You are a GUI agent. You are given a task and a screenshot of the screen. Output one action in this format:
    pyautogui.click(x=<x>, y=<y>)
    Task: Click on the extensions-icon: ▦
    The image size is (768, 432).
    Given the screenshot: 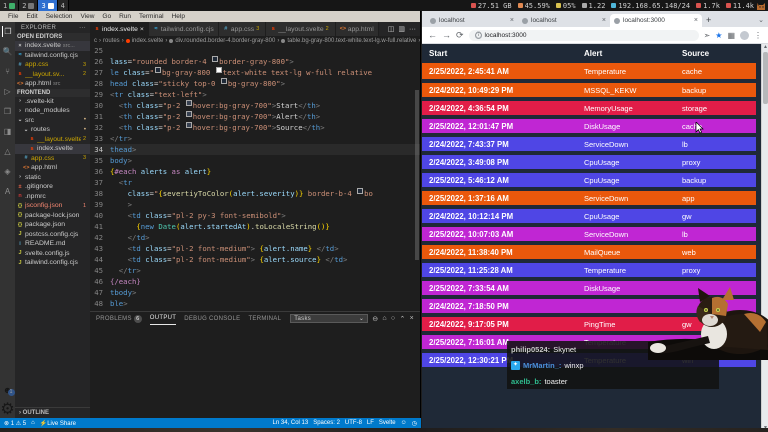 What is the action you would take?
    pyautogui.click(x=731, y=35)
    